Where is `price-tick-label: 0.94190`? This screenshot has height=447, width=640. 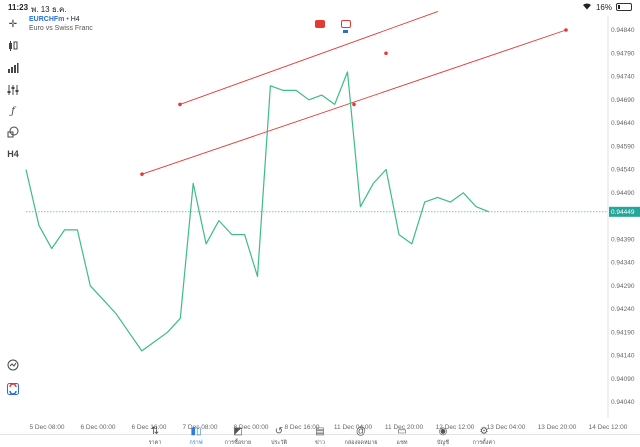 price-tick-label: 0.94190 is located at coordinates (623, 332).